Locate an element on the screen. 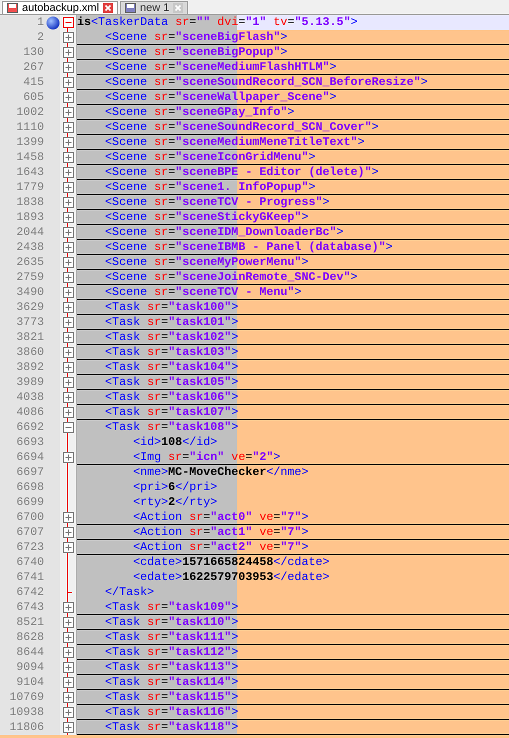 This screenshot has width=509, height=738. line-number: 1838 is located at coordinates (30, 202).